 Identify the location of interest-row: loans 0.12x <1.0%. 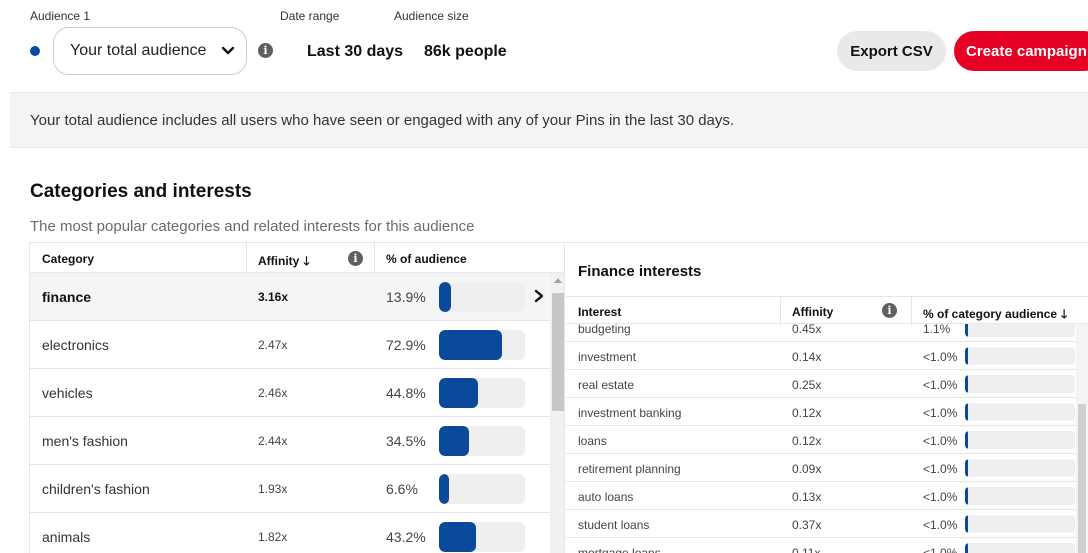
(821, 440).